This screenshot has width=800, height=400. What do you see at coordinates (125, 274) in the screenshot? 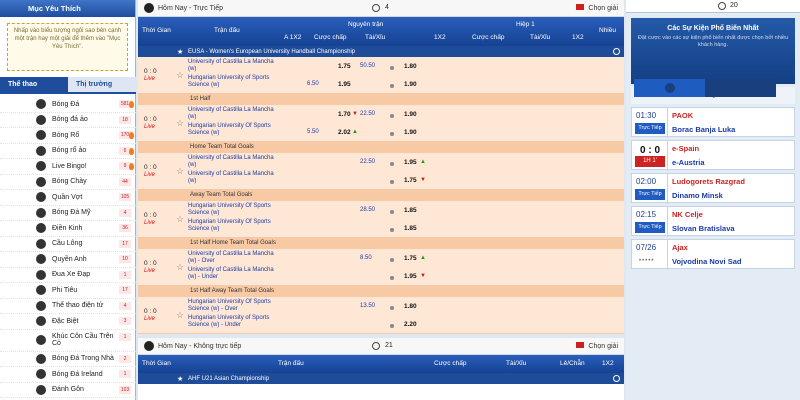
I see `sport-count: 1` at bounding box center [125, 274].